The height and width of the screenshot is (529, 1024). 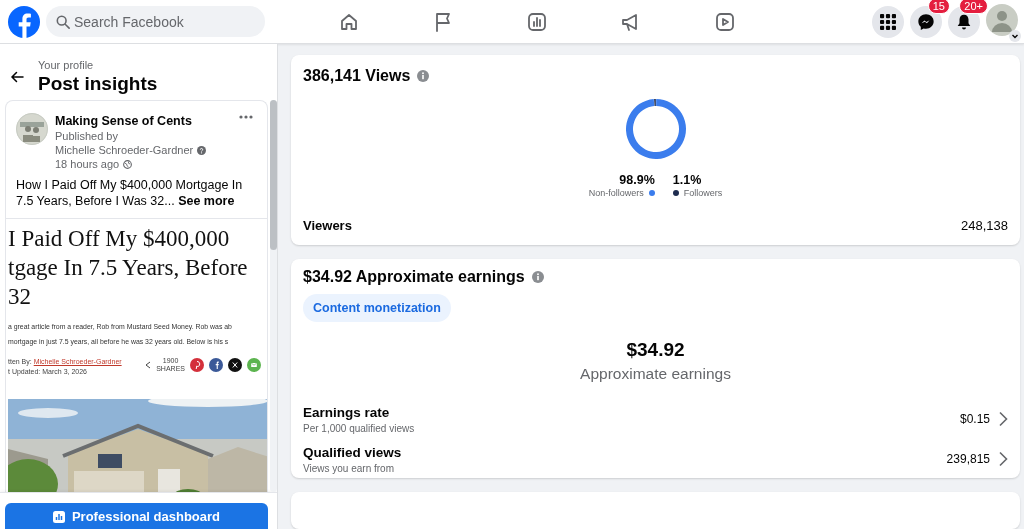 I want to click on viewers-count: 248,138, so click(x=984, y=225).